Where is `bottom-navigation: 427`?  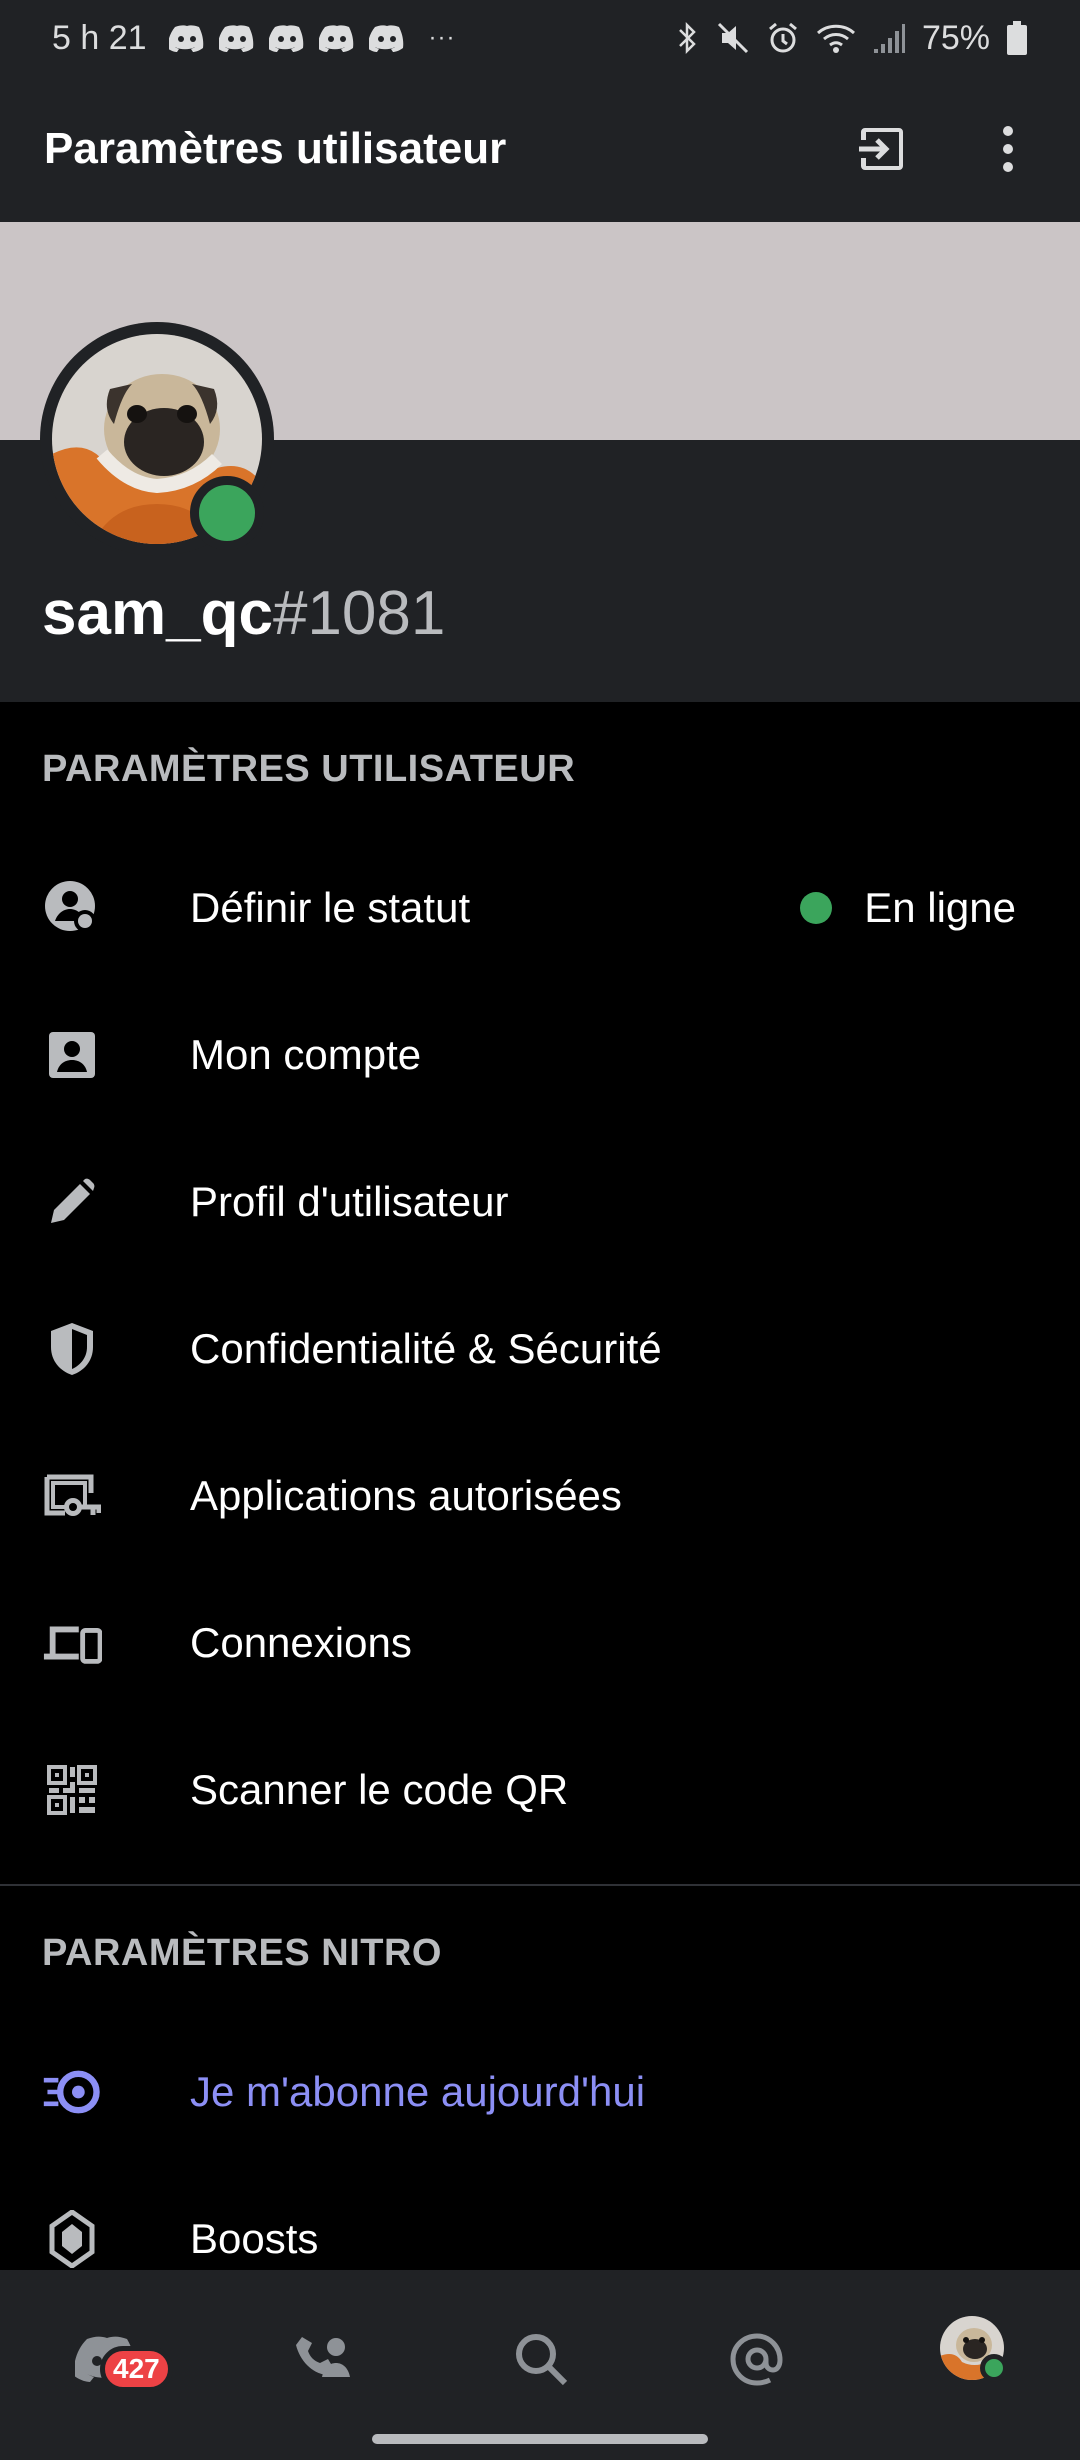 bottom-navigation: 427 is located at coordinates (540, 2365).